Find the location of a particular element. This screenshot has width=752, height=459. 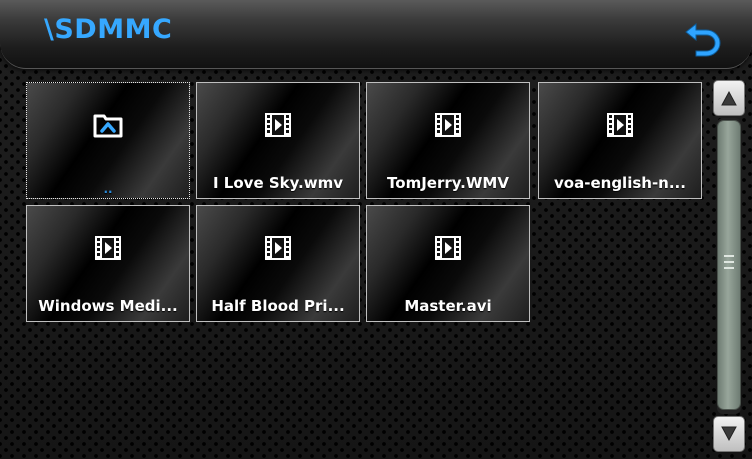

back-button is located at coordinates (705, 37).